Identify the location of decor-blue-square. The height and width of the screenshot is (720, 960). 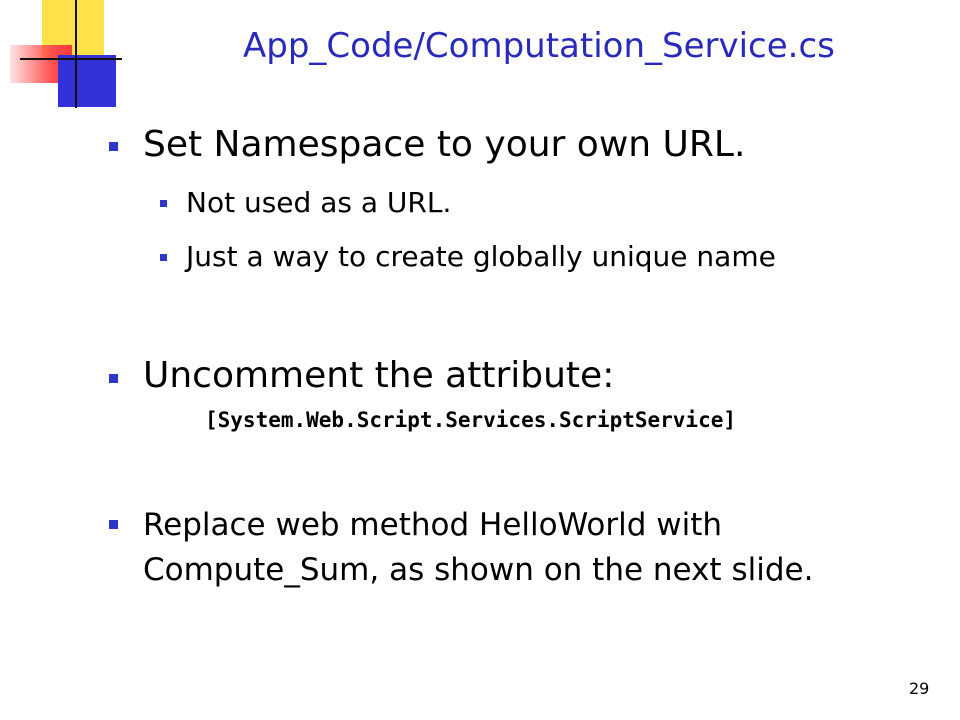
(87, 81).